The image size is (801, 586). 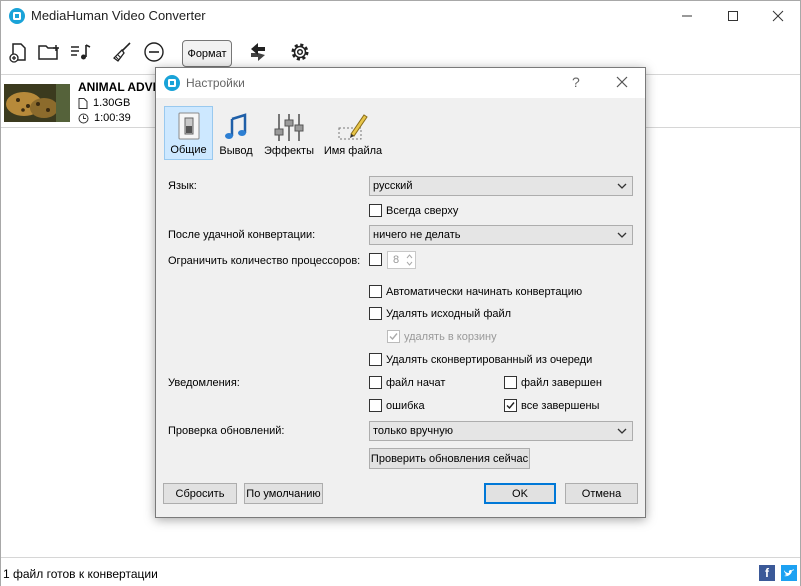 What do you see at coordinates (501, 186) in the screenshot?
I see `language-select: русский` at bounding box center [501, 186].